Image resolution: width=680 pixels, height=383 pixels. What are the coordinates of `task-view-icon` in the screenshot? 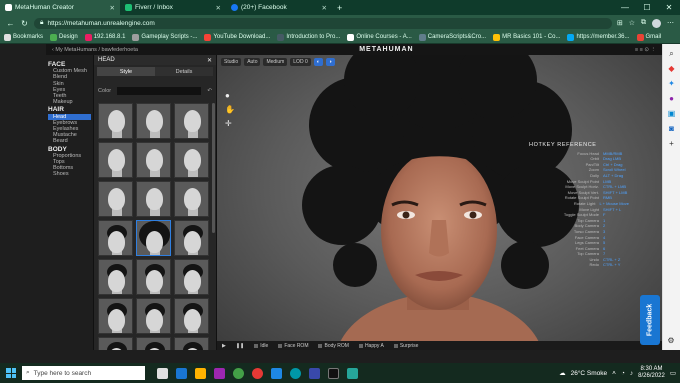 It's located at (162, 373).